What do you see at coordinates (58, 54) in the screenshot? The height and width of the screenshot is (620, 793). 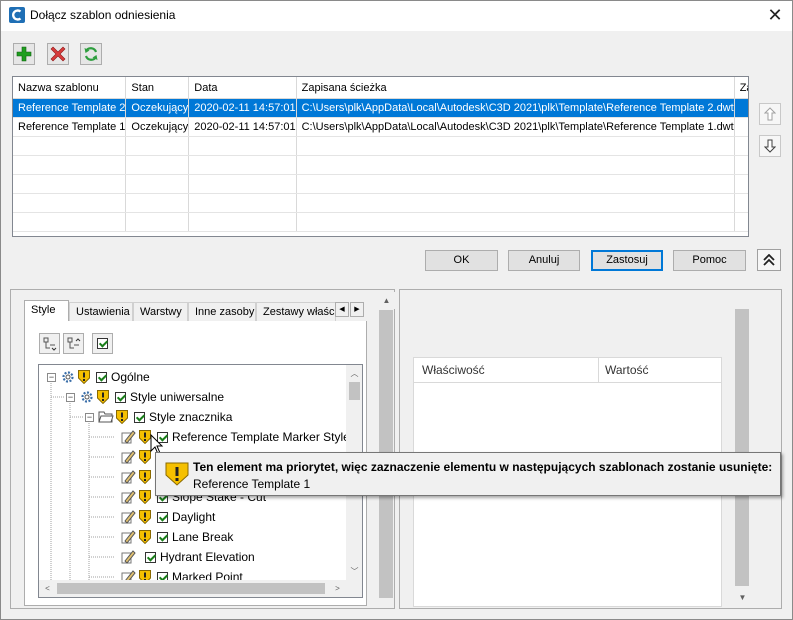 I see `remove-template-button` at bounding box center [58, 54].